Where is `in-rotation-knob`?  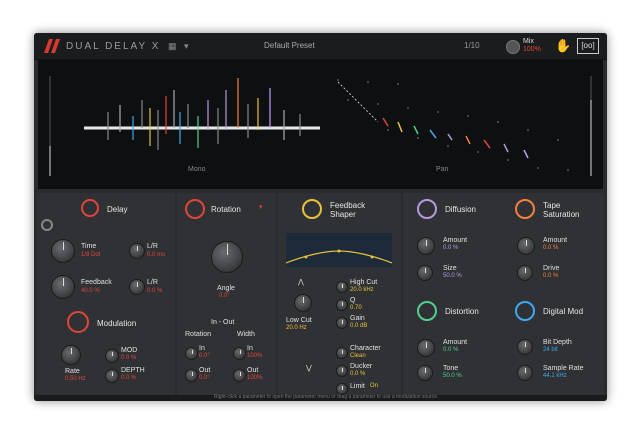 in-rotation-knob is located at coordinates (191, 353).